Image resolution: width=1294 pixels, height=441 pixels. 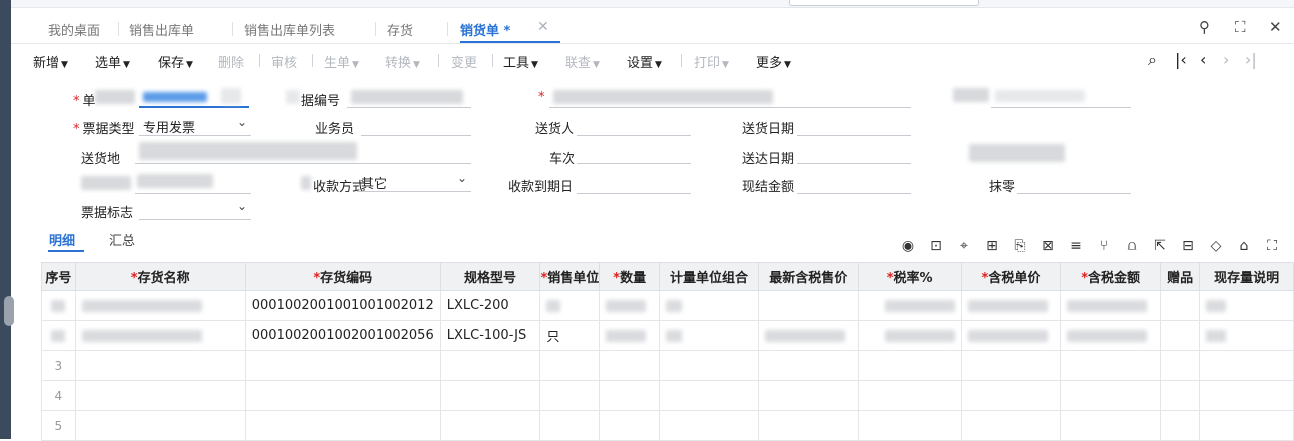 What do you see at coordinates (667, 395) in the screenshot?
I see `table-row: 4` at bounding box center [667, 395].